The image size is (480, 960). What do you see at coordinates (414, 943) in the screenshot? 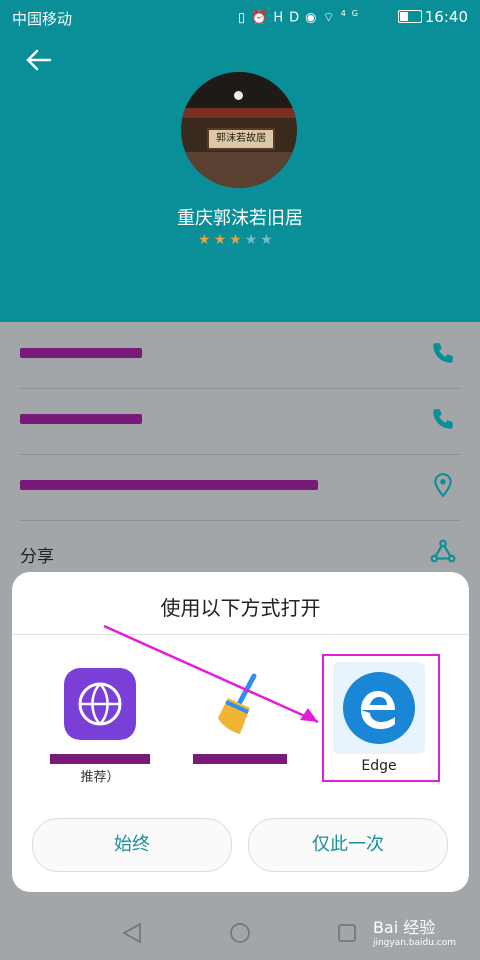
I see `watermark-url: jingyan.baidu.com` at bounding box center [414, 943].